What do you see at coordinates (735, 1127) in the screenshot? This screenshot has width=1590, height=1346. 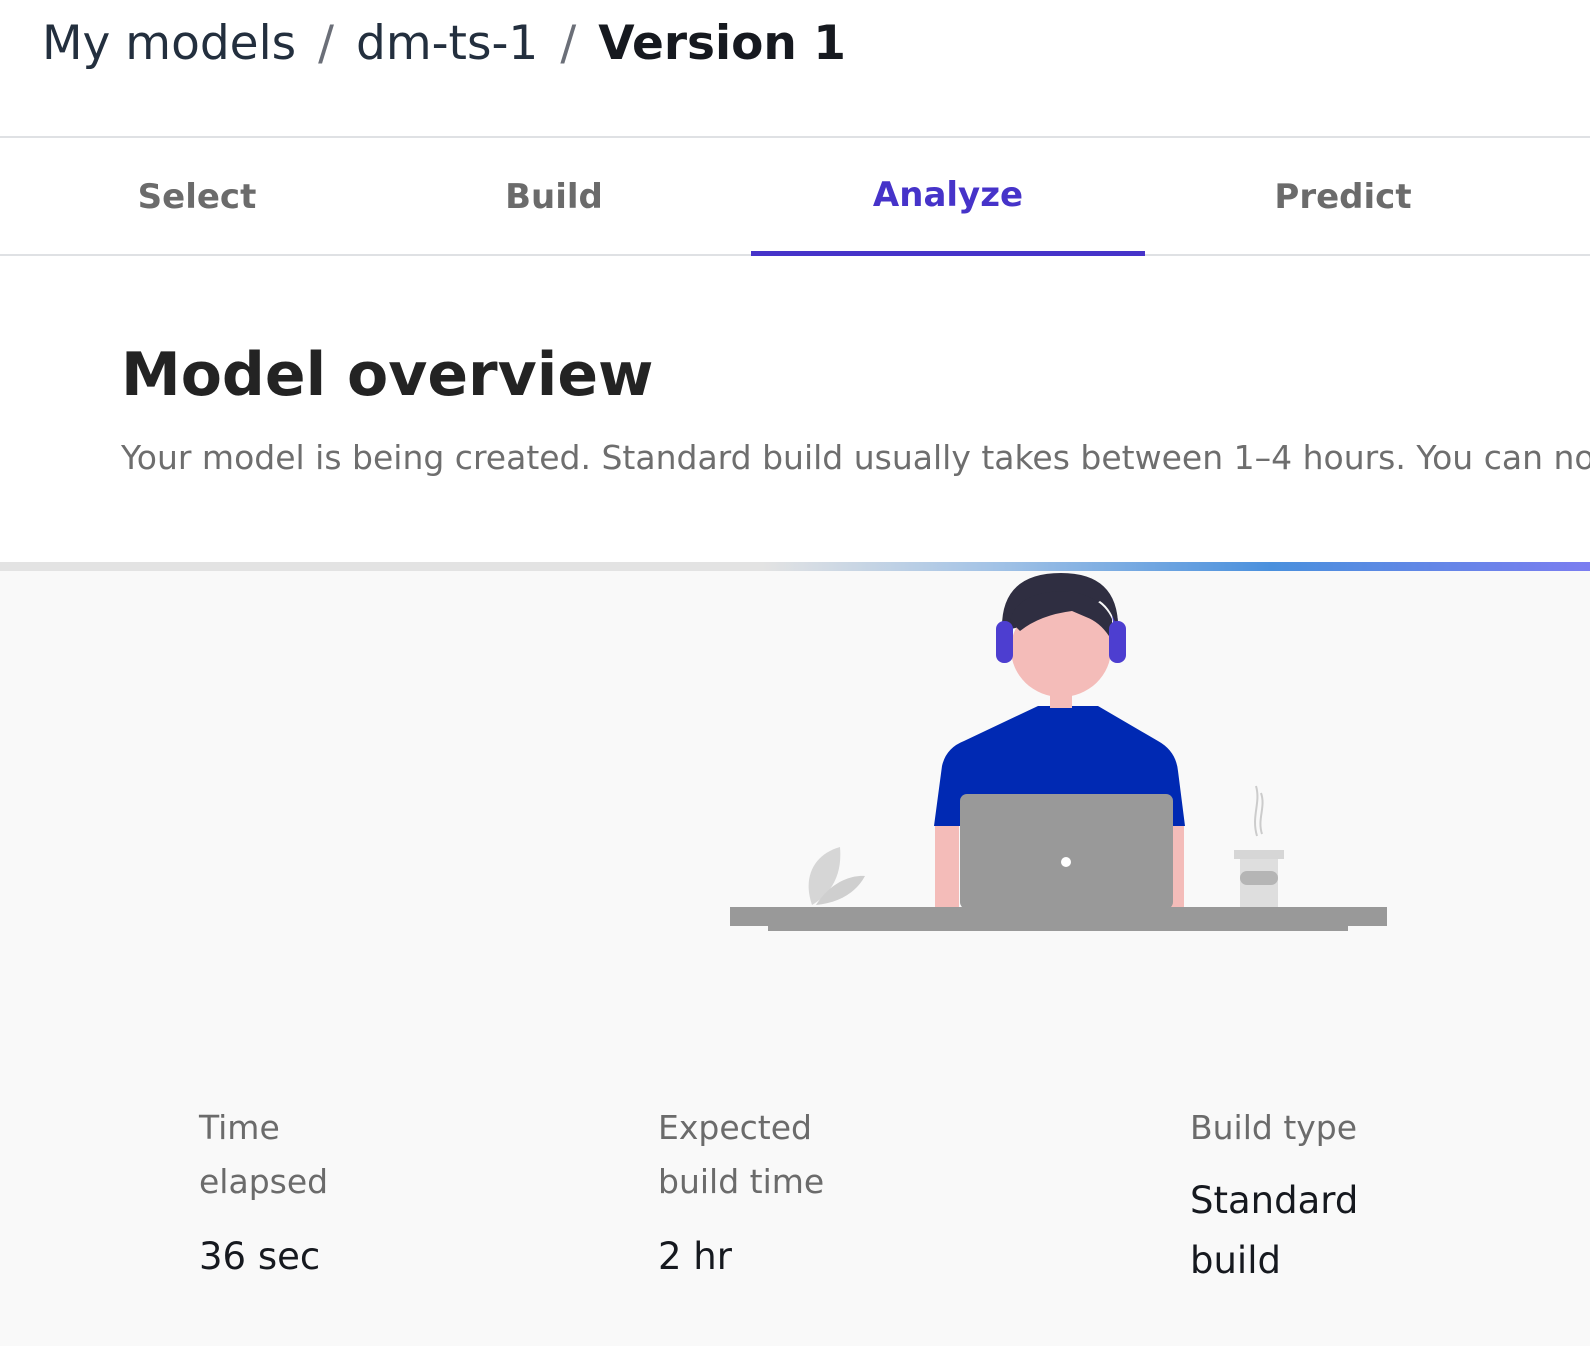 I see `stat-label: Expected` at bounding box center [735, 1127].